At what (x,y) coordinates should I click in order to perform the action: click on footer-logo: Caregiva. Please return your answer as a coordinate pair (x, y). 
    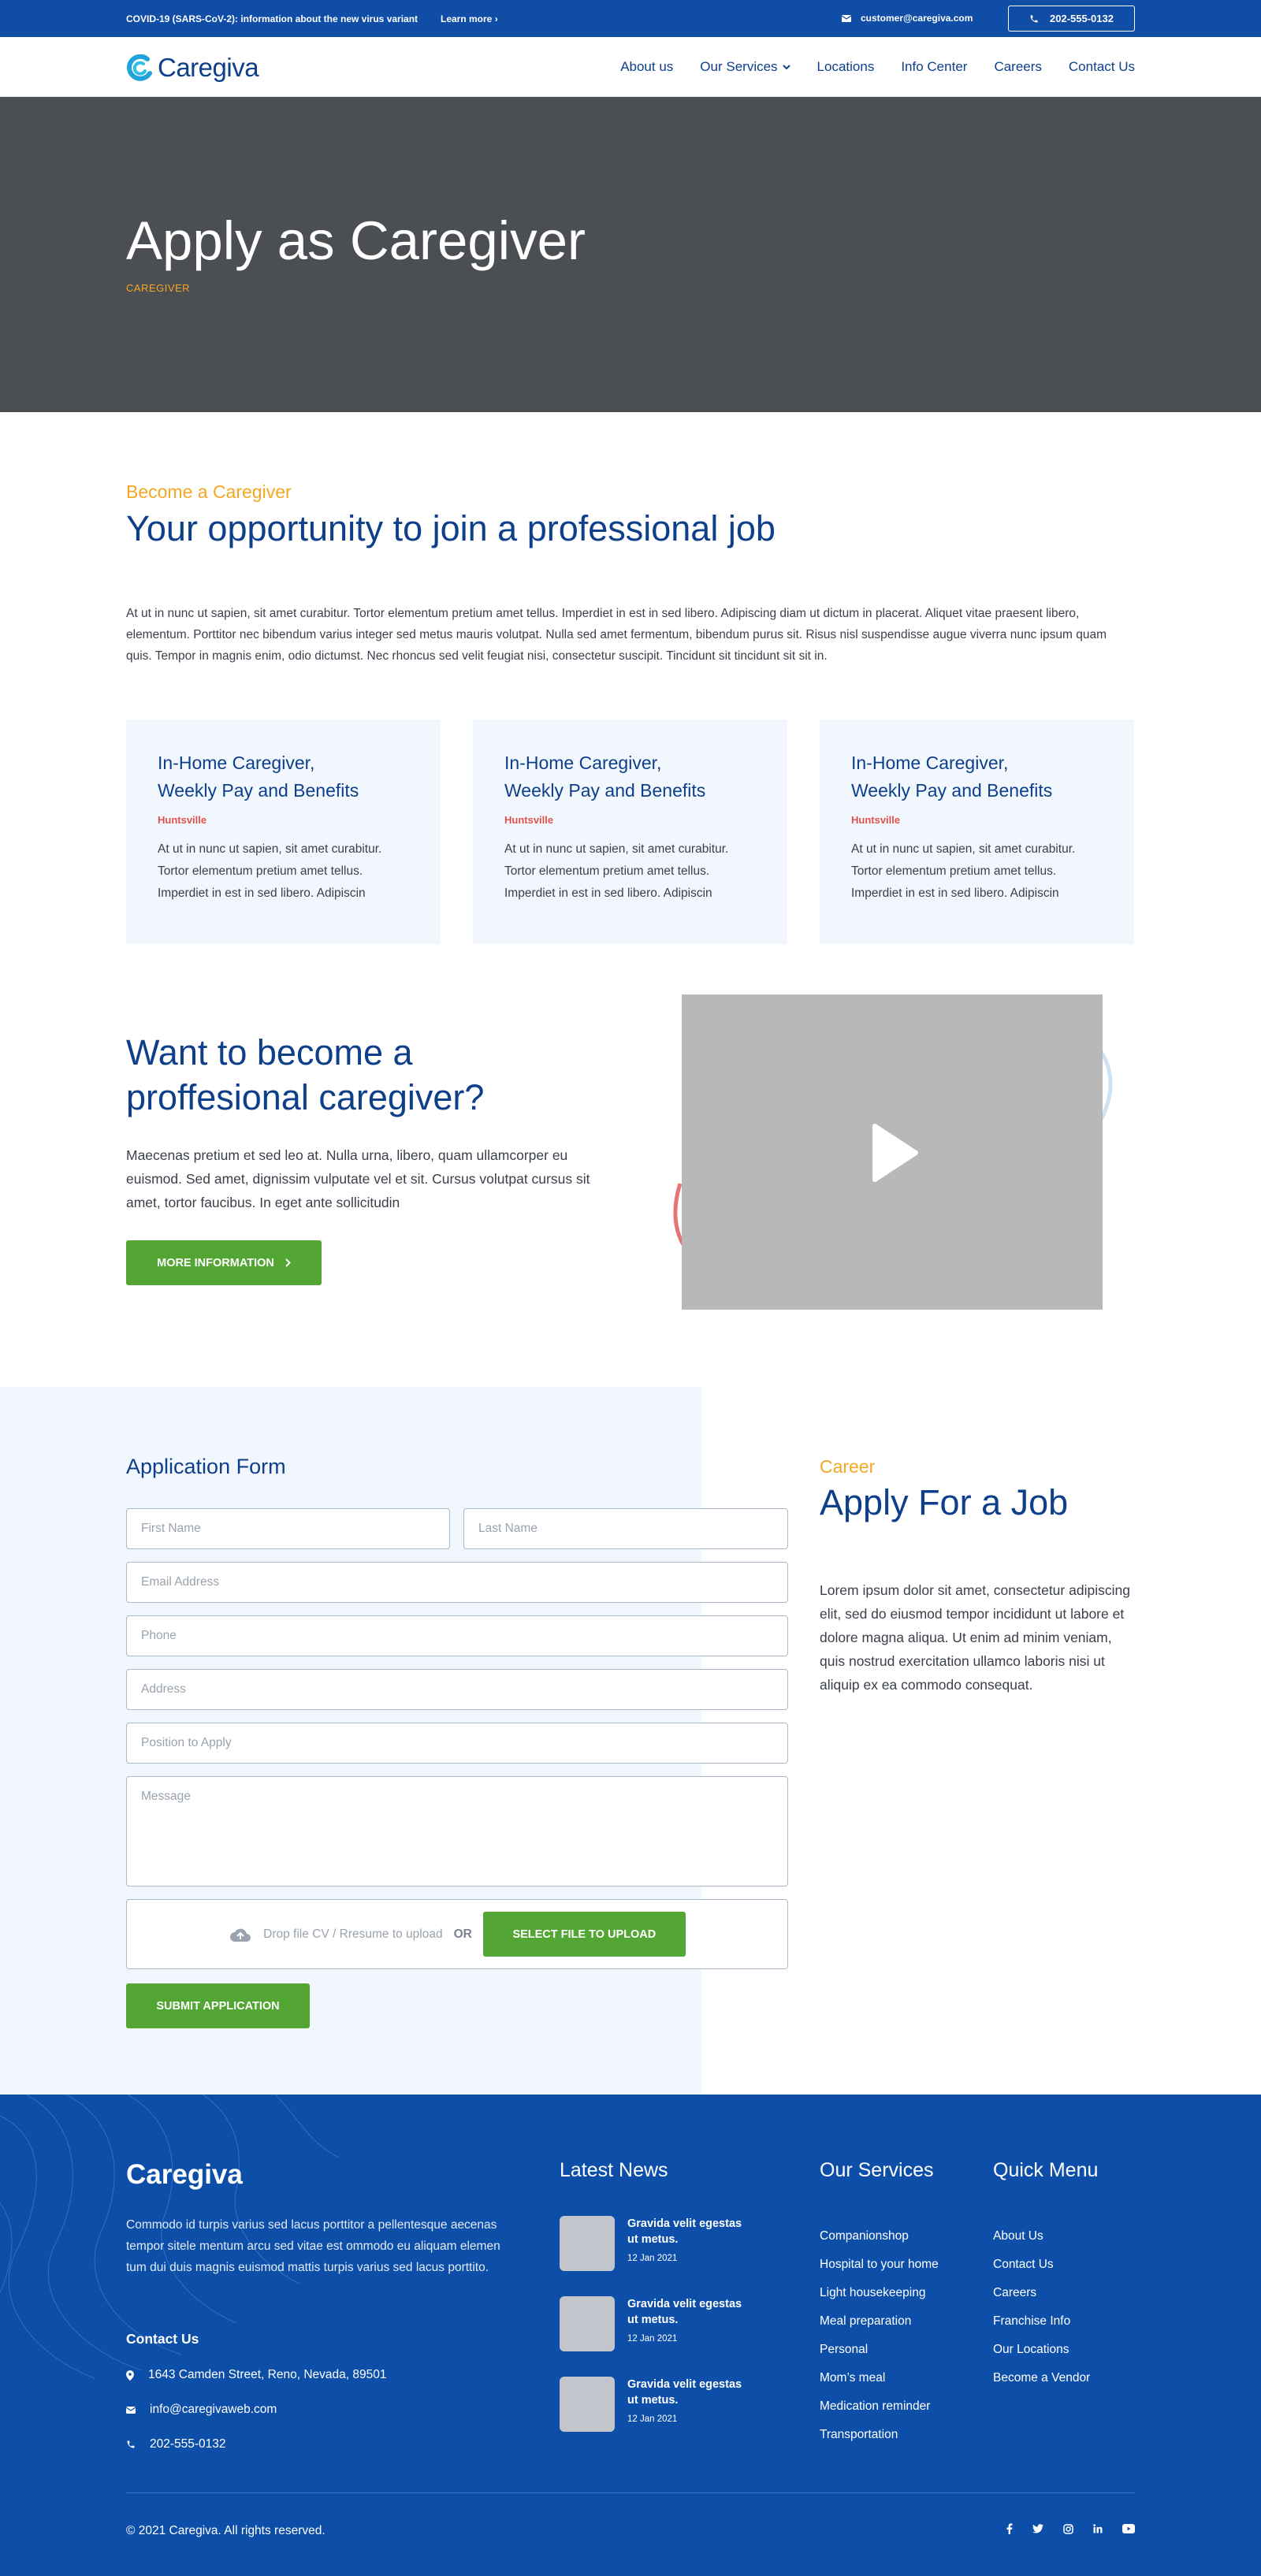
    Looking at the image, I should click on (184, 2175).